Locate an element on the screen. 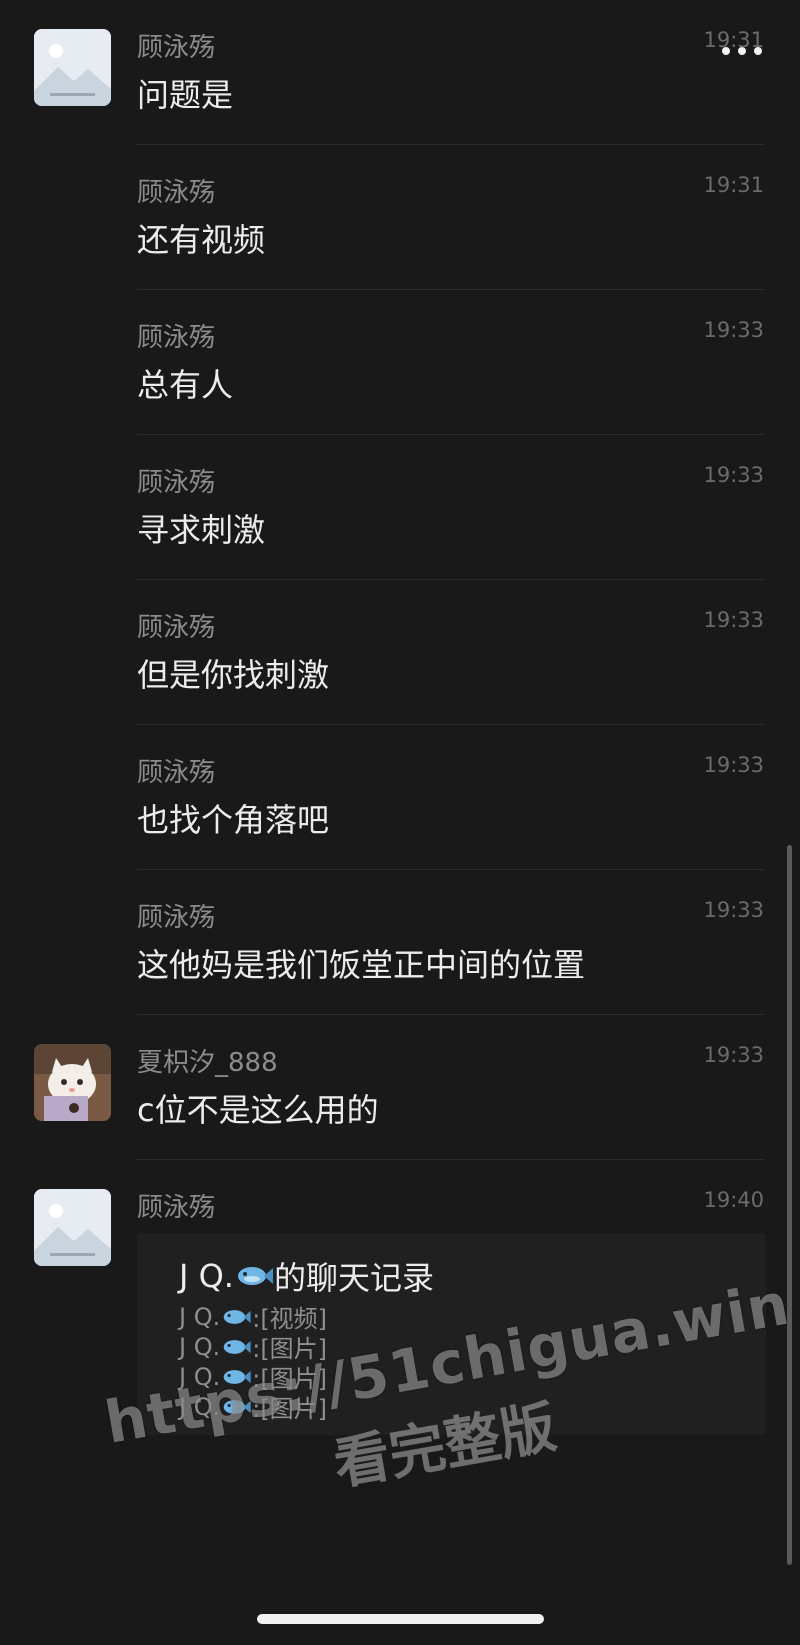 The height and width of the screenshot is (1645, 800). home-indicator is located at coordinates (400, 1619).